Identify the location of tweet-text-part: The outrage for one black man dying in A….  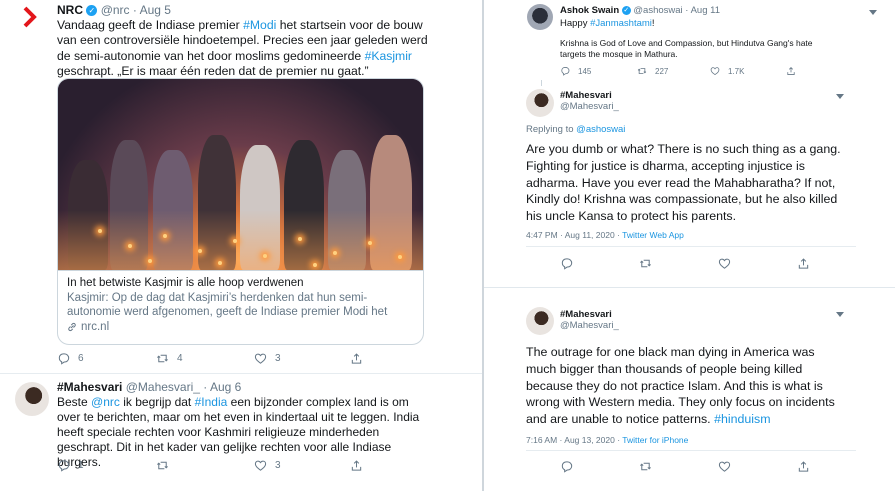
(680, 386).